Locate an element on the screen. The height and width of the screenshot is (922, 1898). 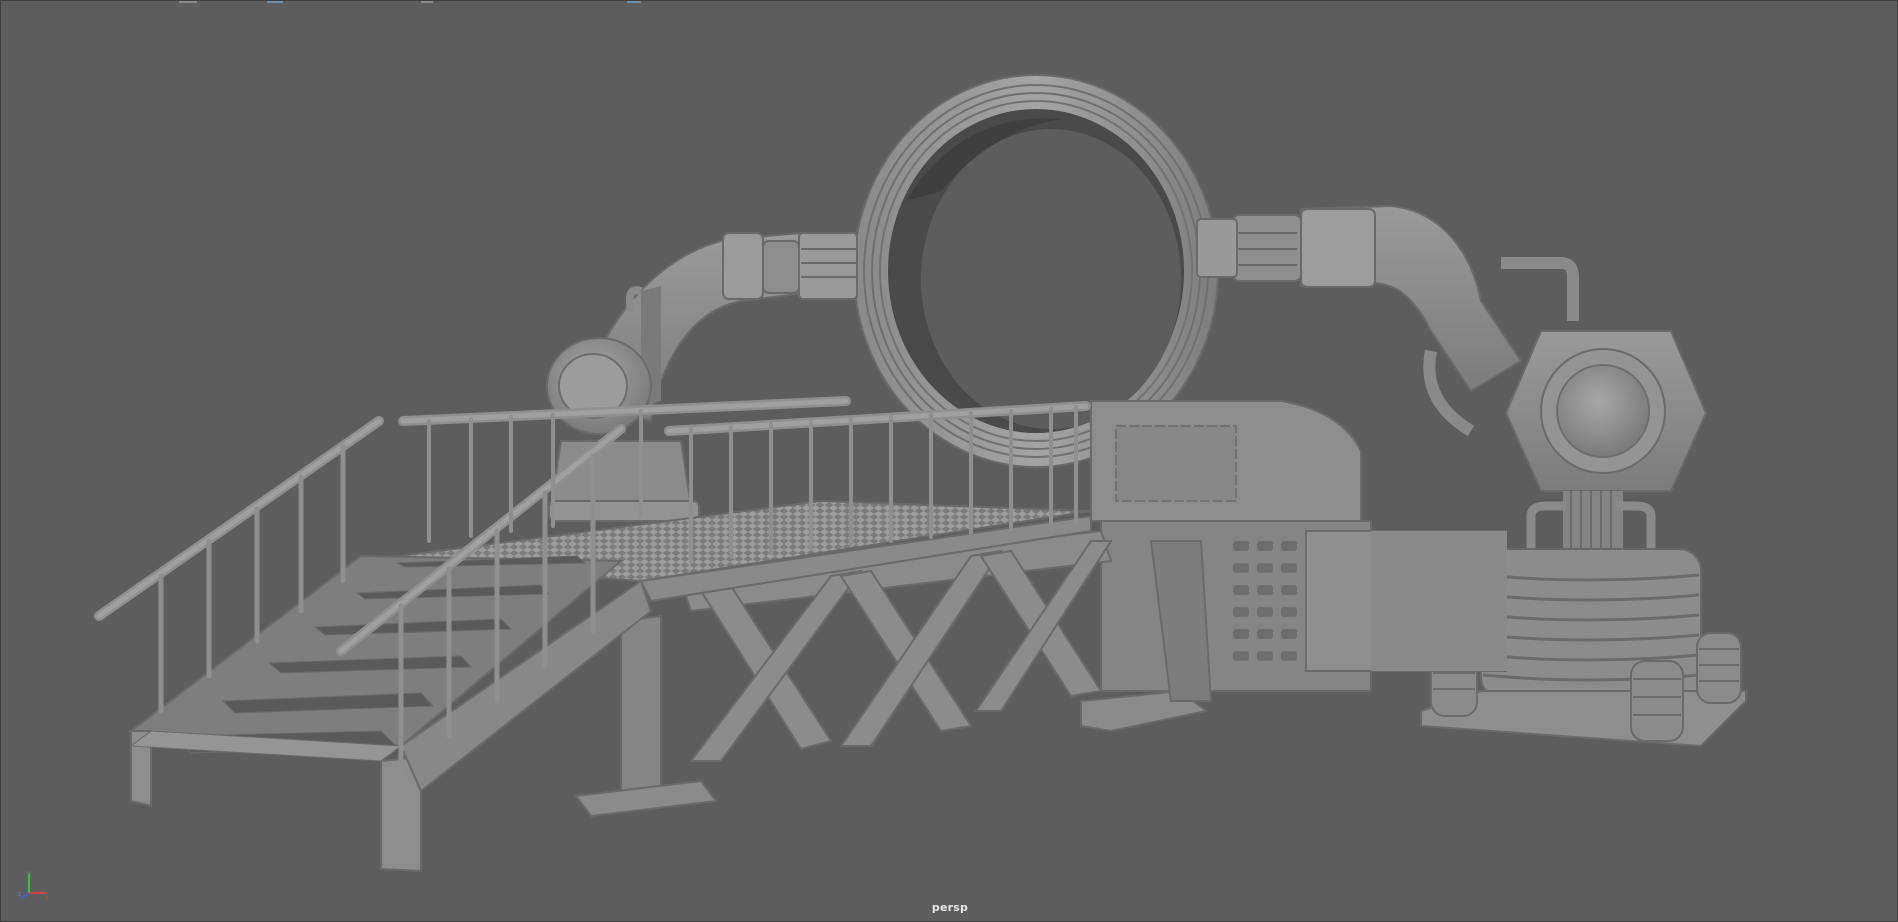
svg-text: y is located at coordinates (29, 873).